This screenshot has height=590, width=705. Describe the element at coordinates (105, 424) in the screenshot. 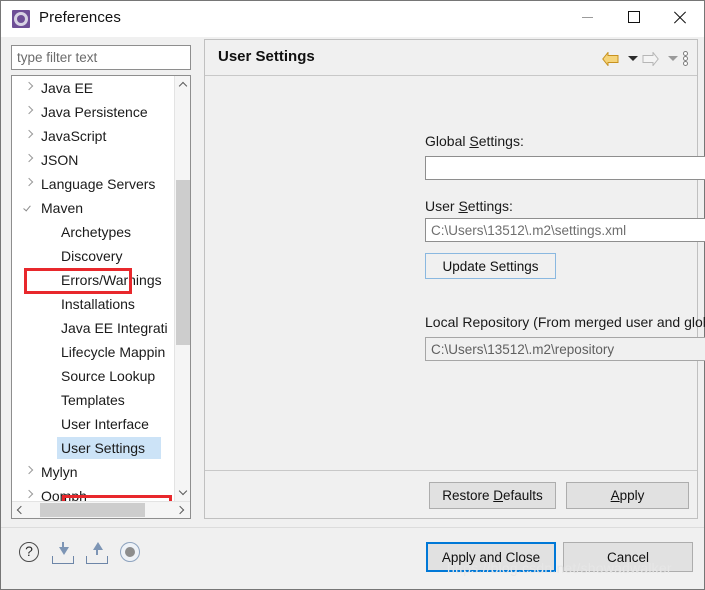

I see `sidebar-item-label: User Interface` at that location.